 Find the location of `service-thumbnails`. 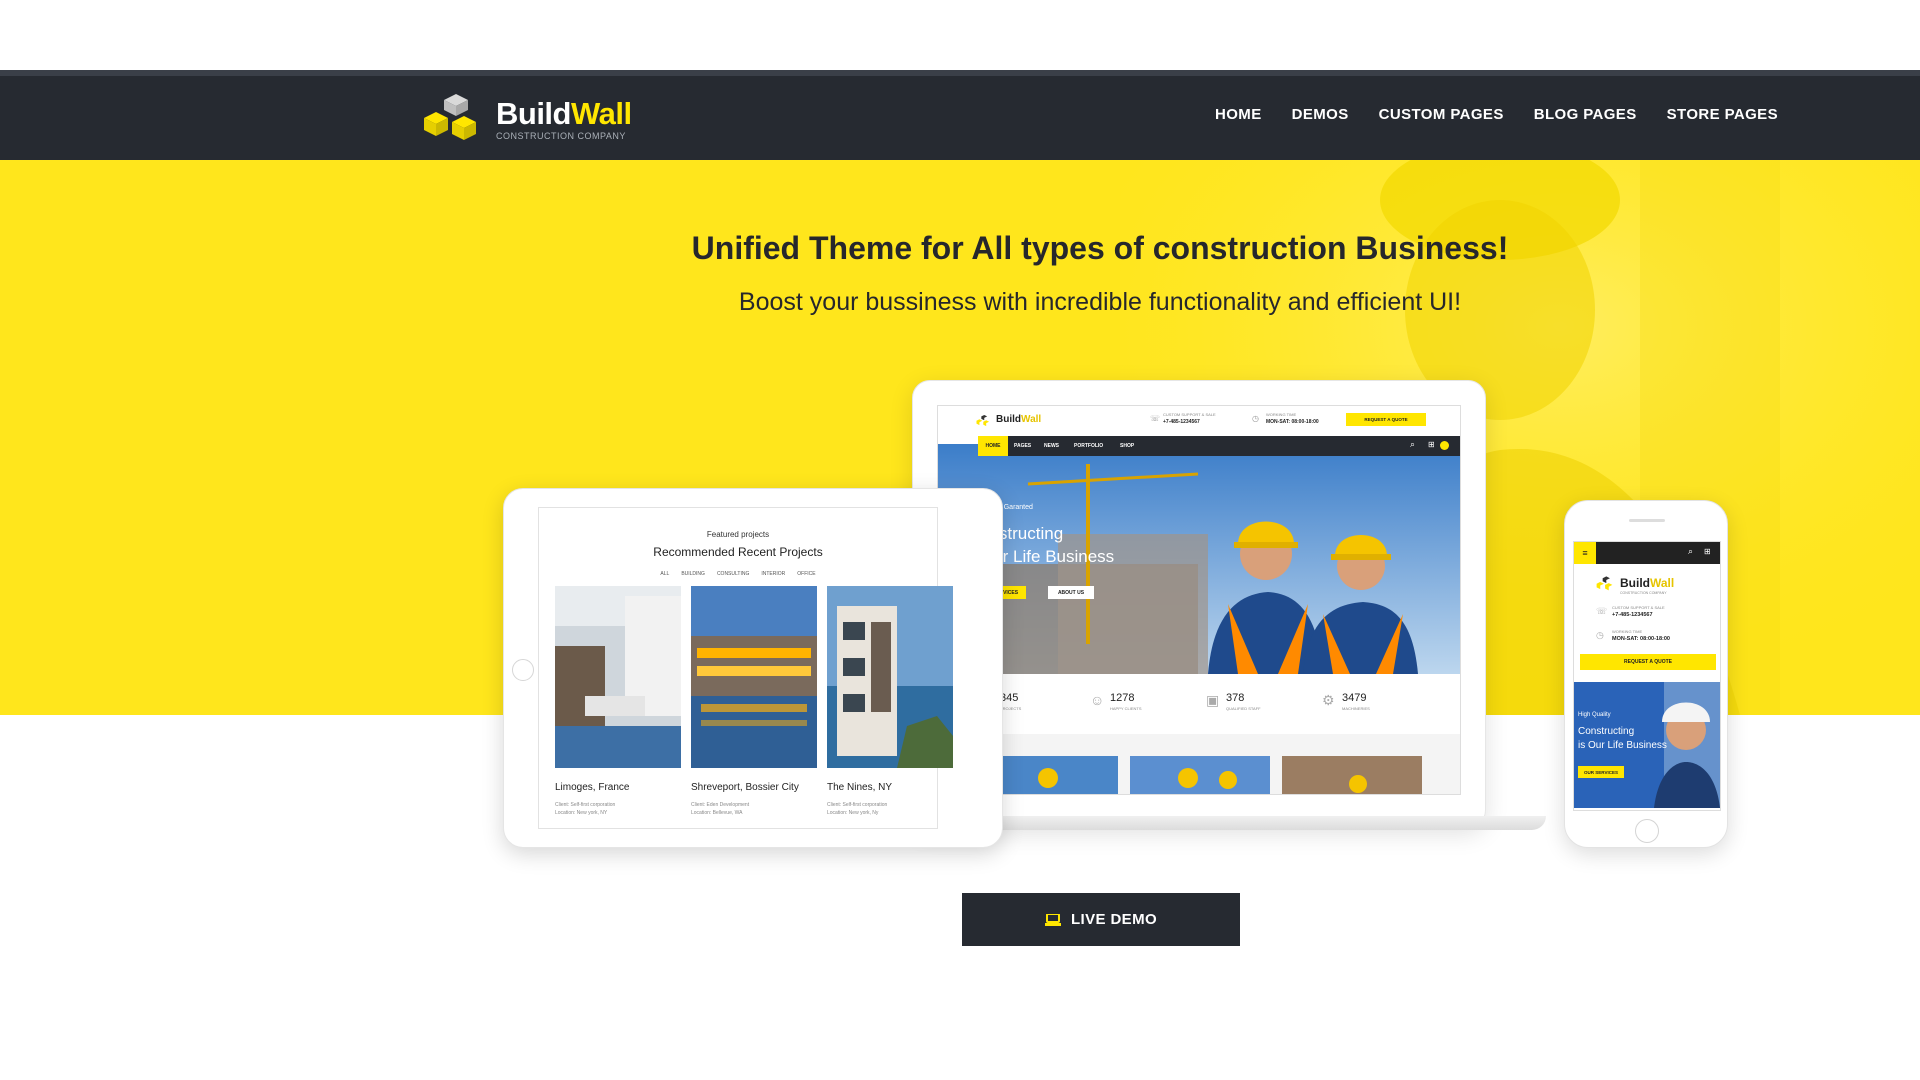

service-thumbnails is located at coordinates (1200, 775).